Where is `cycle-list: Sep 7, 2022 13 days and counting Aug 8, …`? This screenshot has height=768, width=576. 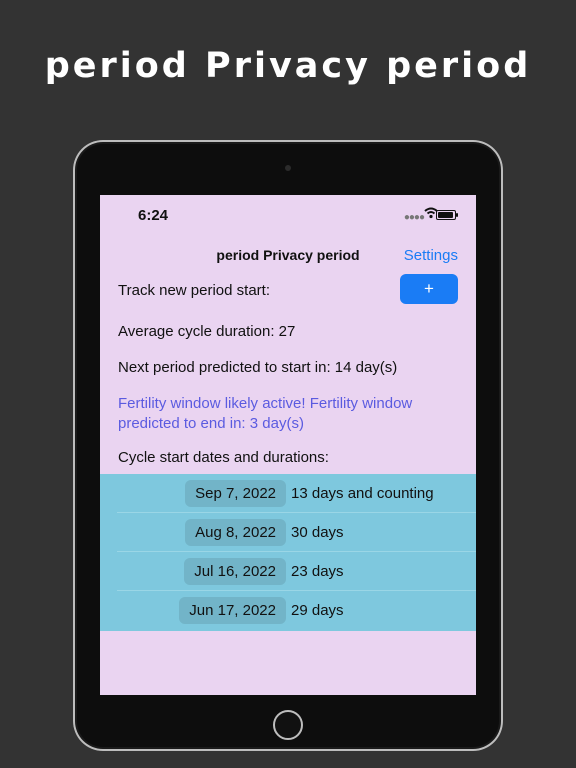
cycle-list: Sep 7, 2022 13 days and counting Aug 8, … is located at coordinates (288, 552).